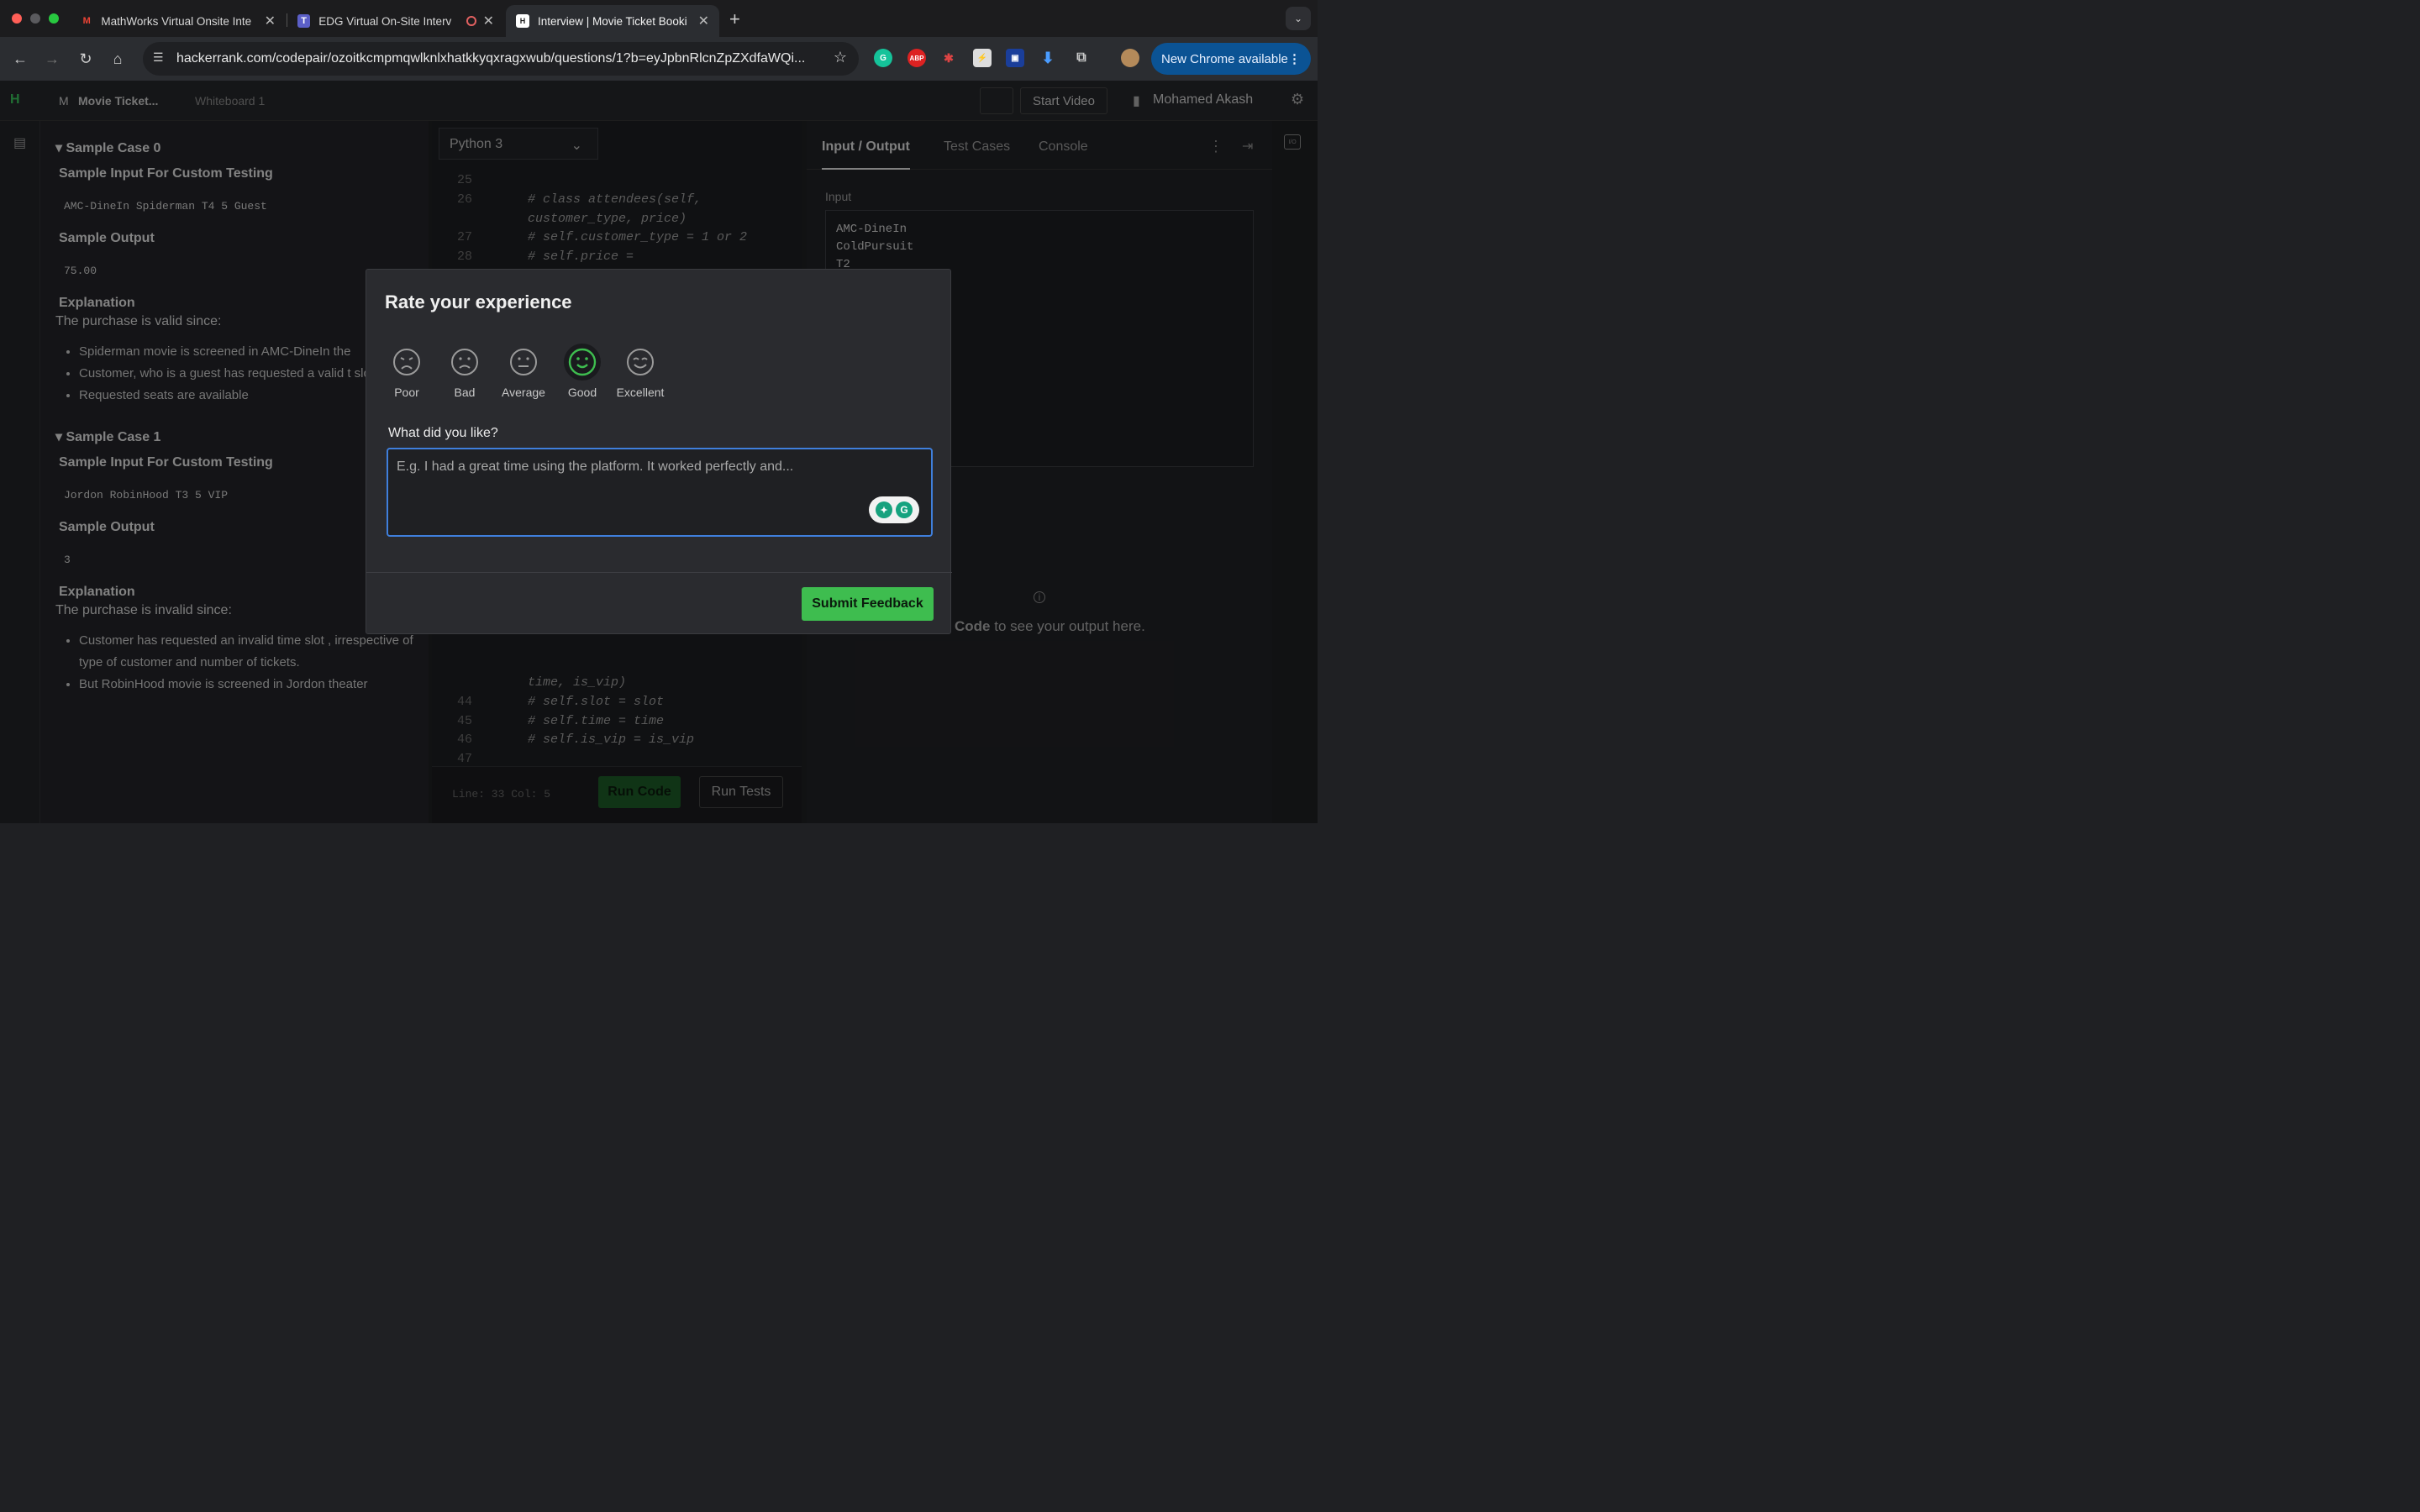 The width and height of the screenshot is (2420, 1512). I want to click on browser-tab-gmail: M MathWorks Virtual Onsite Inte ✕, so click(178, 21).